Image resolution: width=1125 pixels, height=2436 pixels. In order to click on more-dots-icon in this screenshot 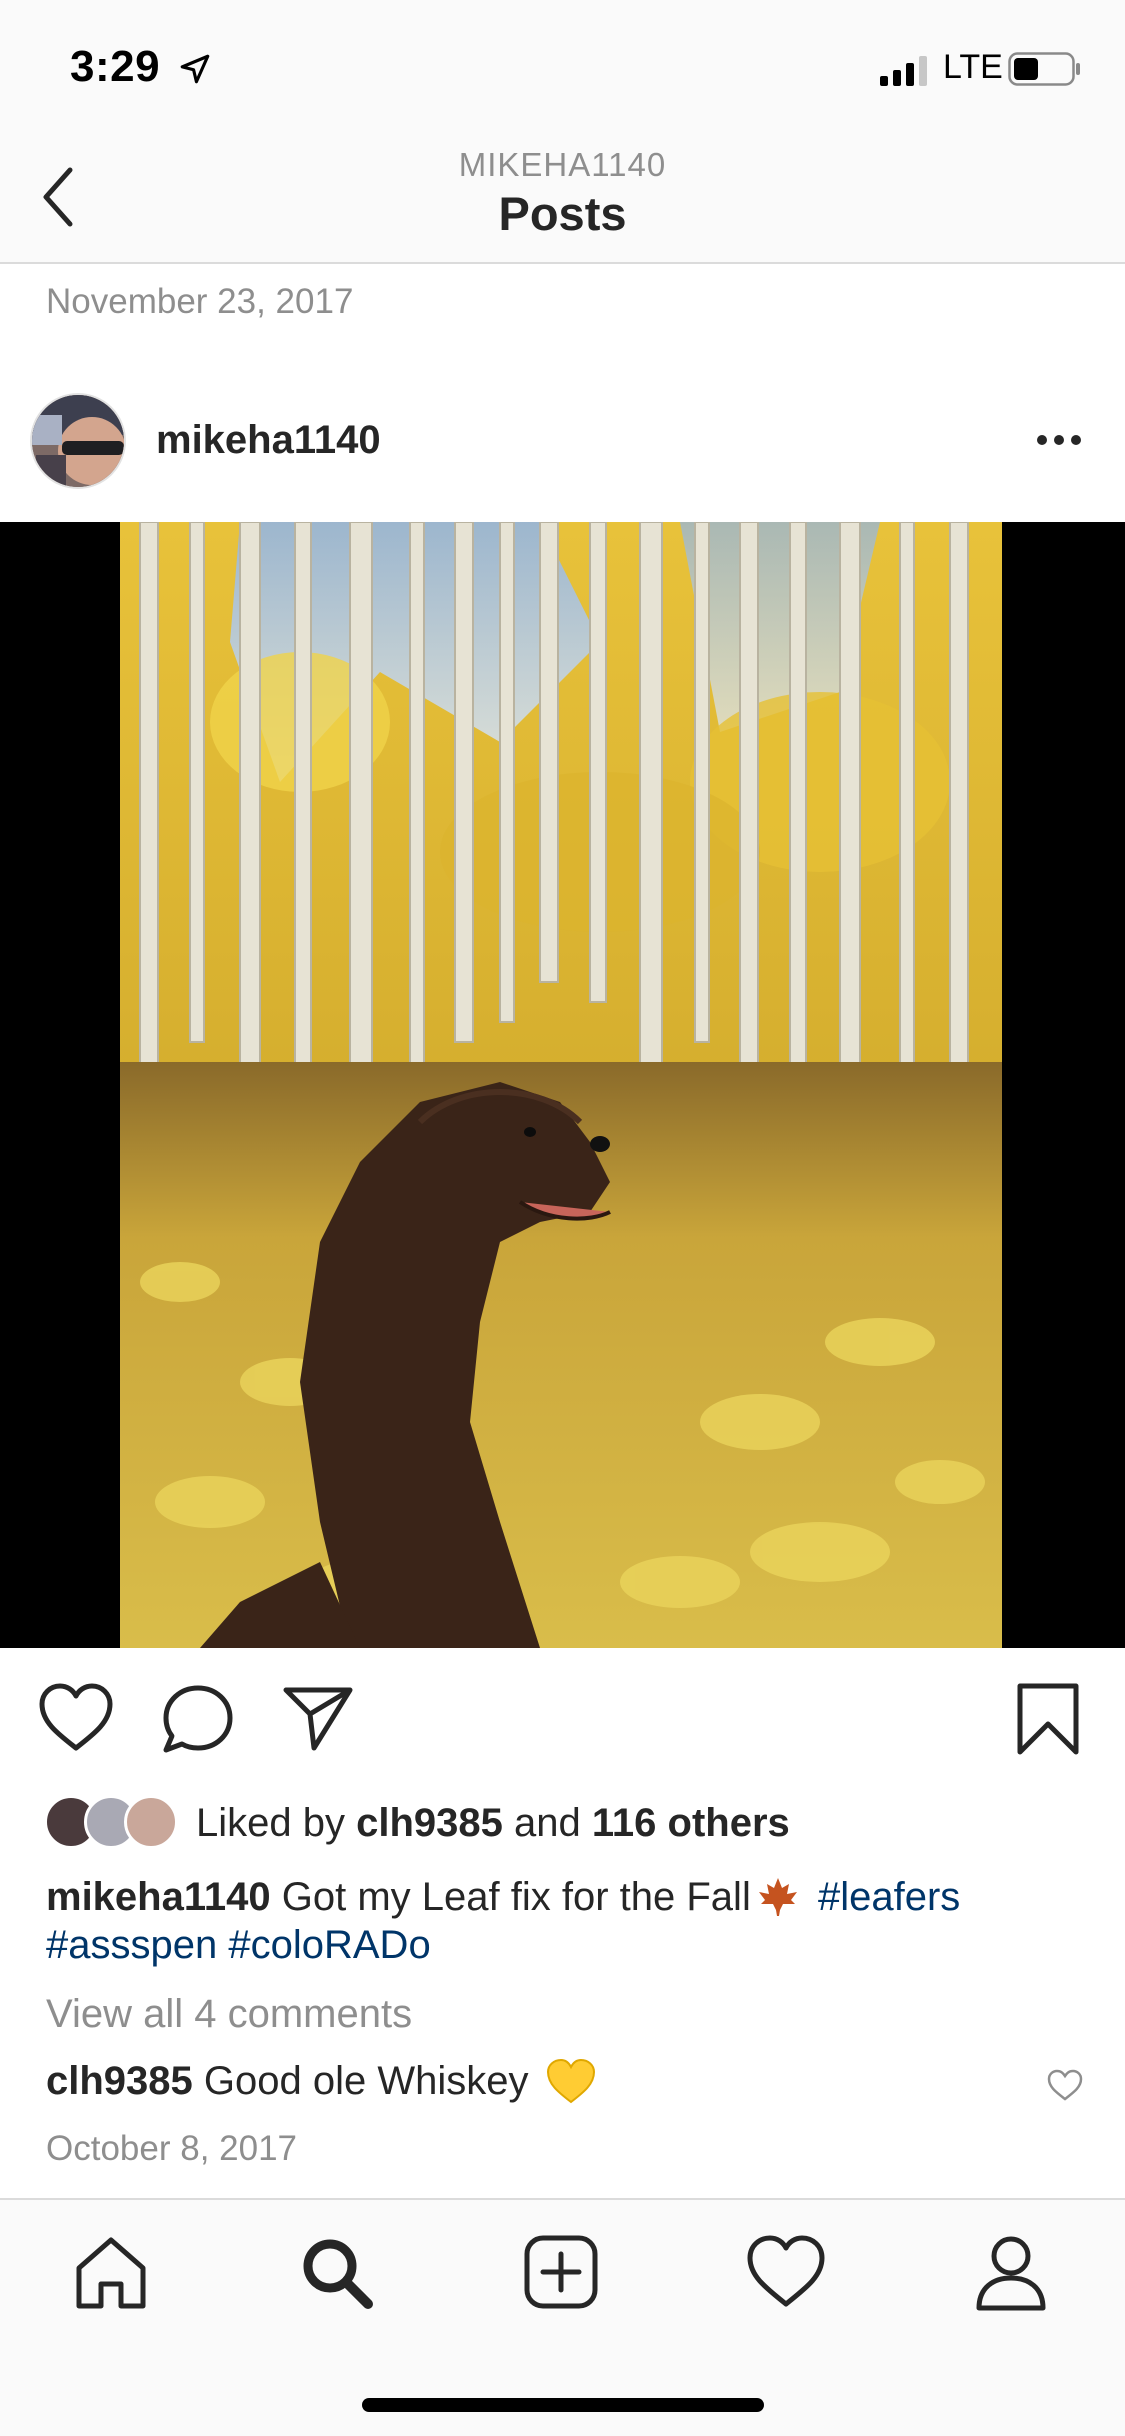, I will do `click(1059, 440)`.